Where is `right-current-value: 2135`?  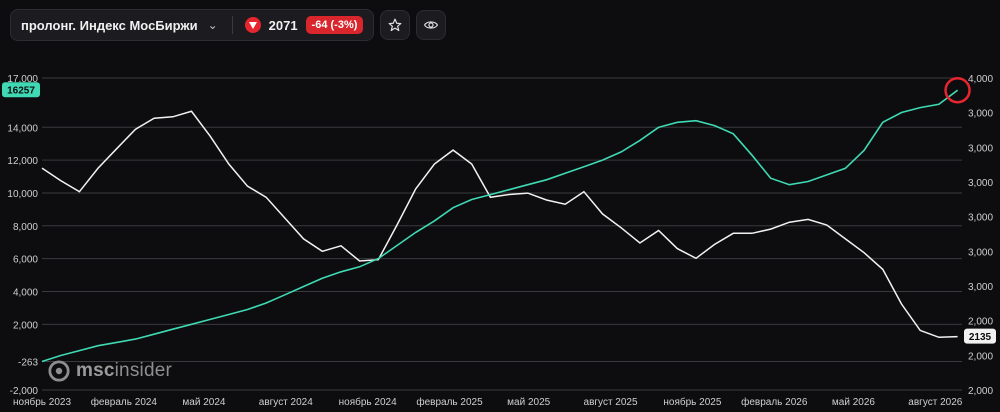 right-current-value: 2135 is located at coordinates (980, 337).